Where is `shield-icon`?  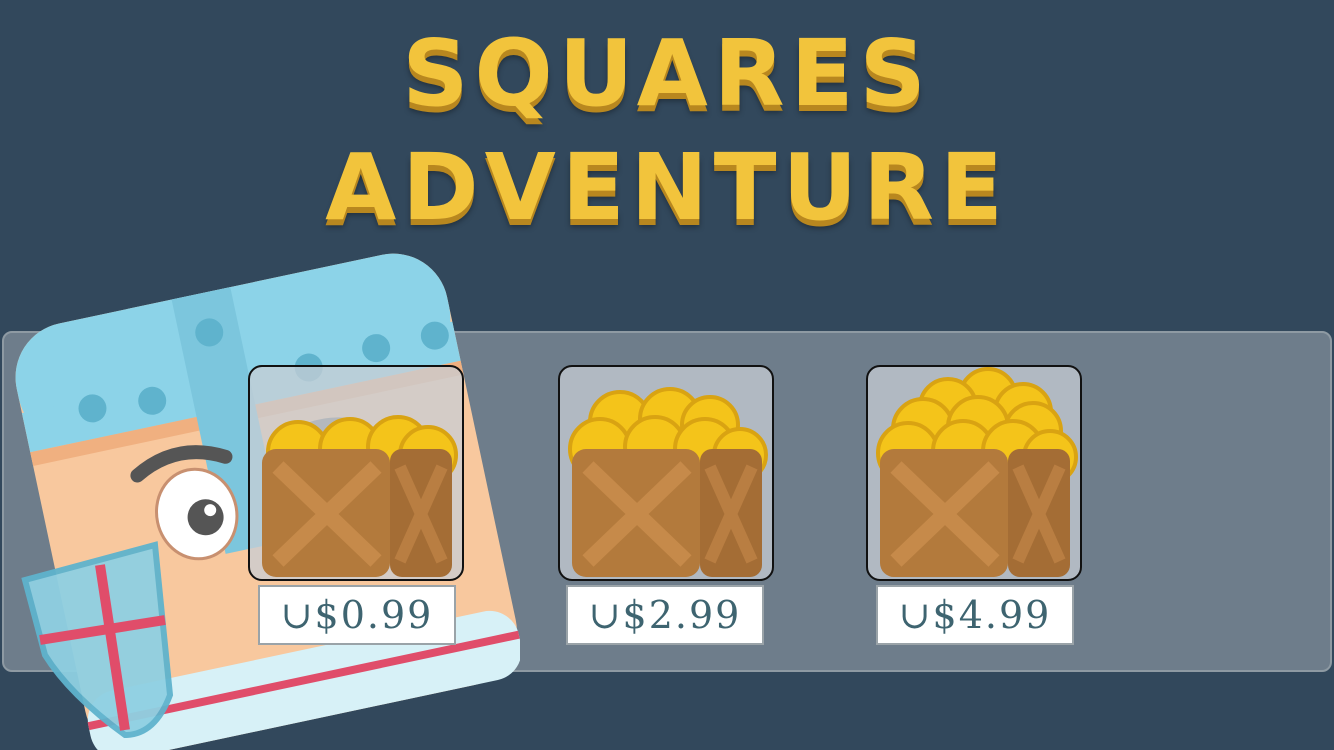 shield-icon is located at coordinates (97, 640).